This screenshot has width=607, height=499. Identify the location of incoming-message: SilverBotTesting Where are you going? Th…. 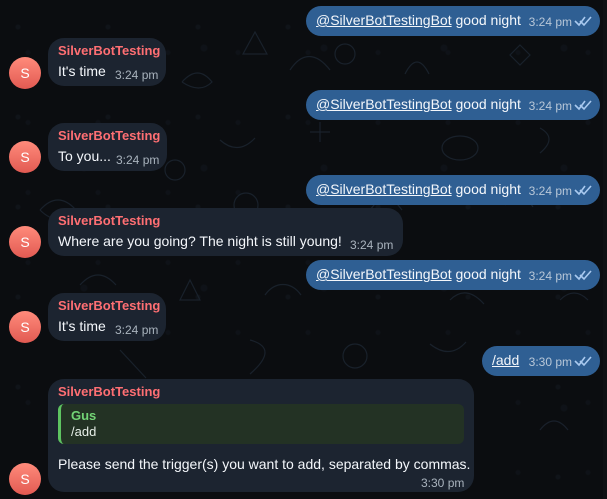
(225, 232).